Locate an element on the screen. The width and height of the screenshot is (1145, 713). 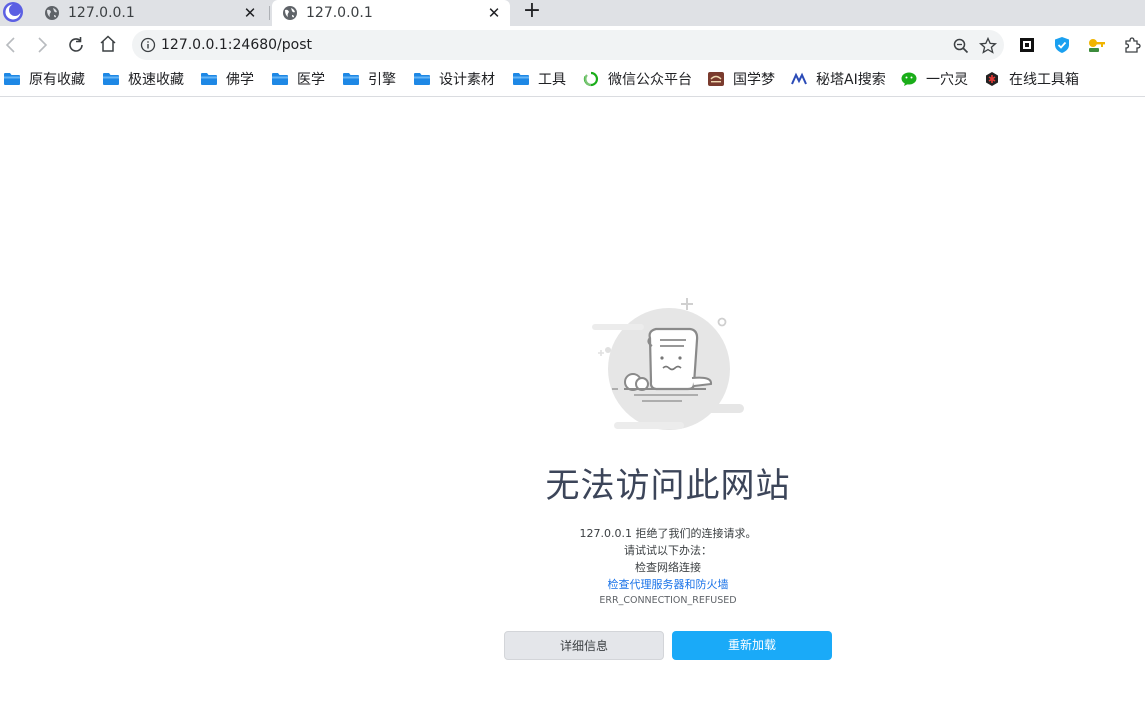
bookmark-metaso: 秘塔AI搜索 is located at coordinates (838, 79).